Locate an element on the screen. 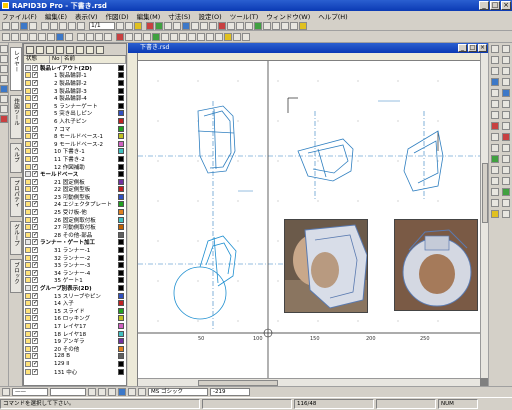 The height and width of the screenshot is (410, 512). open-file-icon is located at coordinates (15, 25).